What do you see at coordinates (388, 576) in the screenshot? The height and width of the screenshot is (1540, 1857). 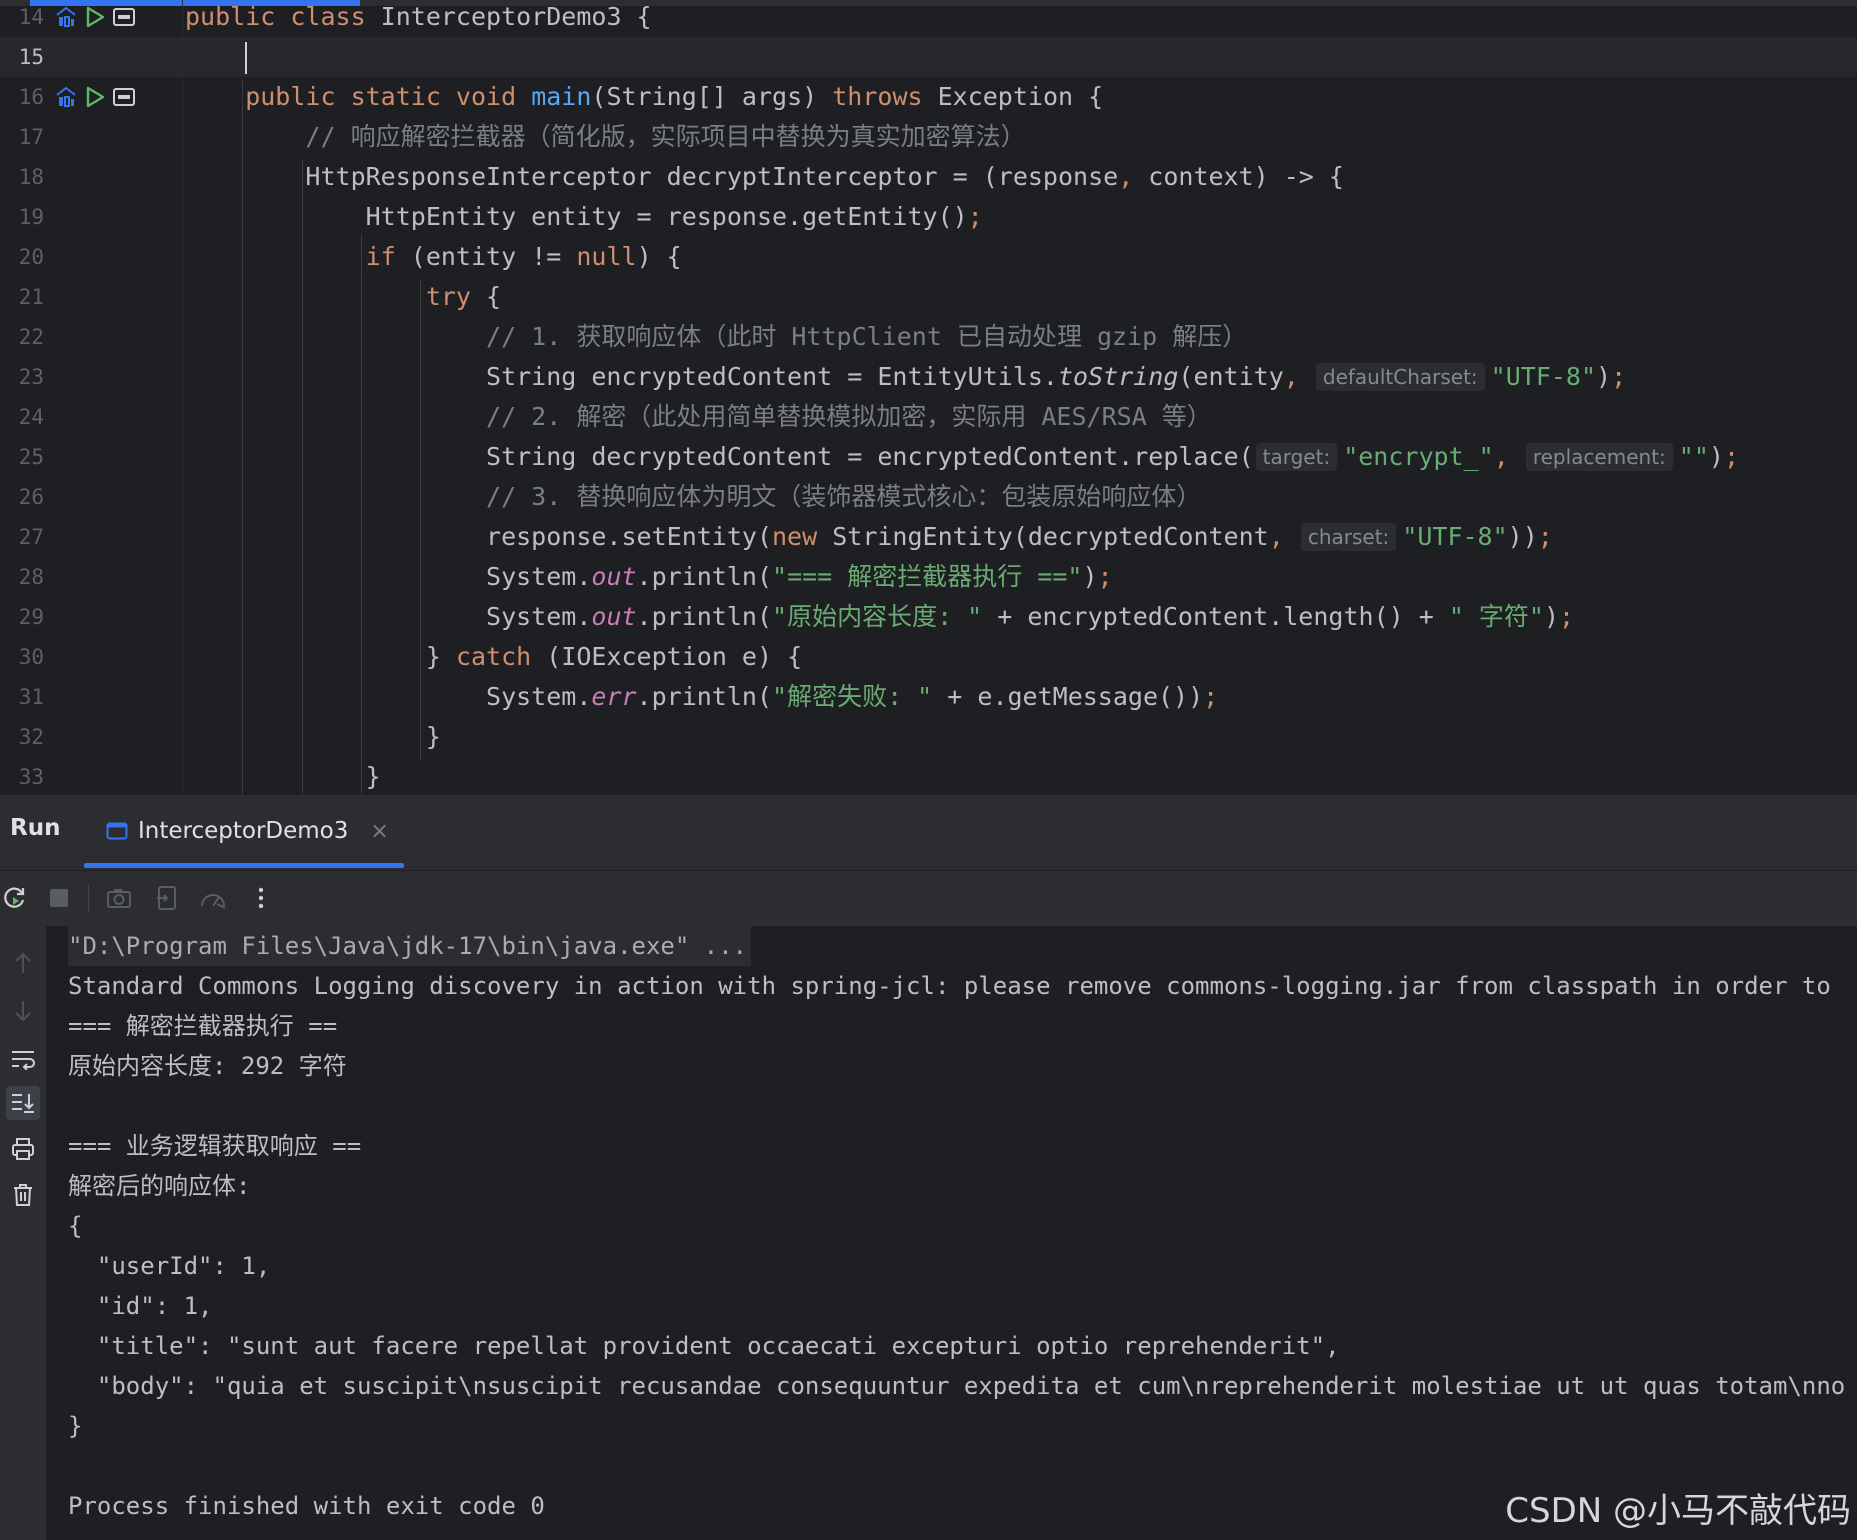 I see `code-token: System.` at bounding box center [388, 576].